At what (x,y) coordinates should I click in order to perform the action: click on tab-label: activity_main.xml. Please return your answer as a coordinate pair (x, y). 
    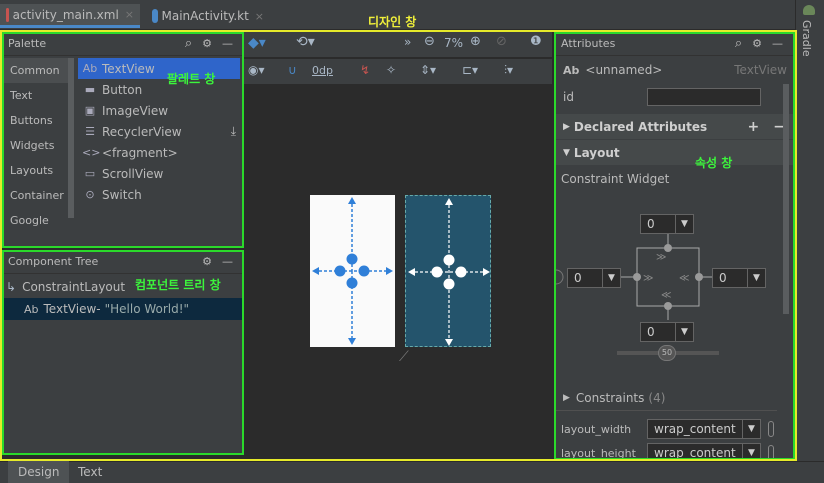
    Looking at the image, I should click on (65, 14).